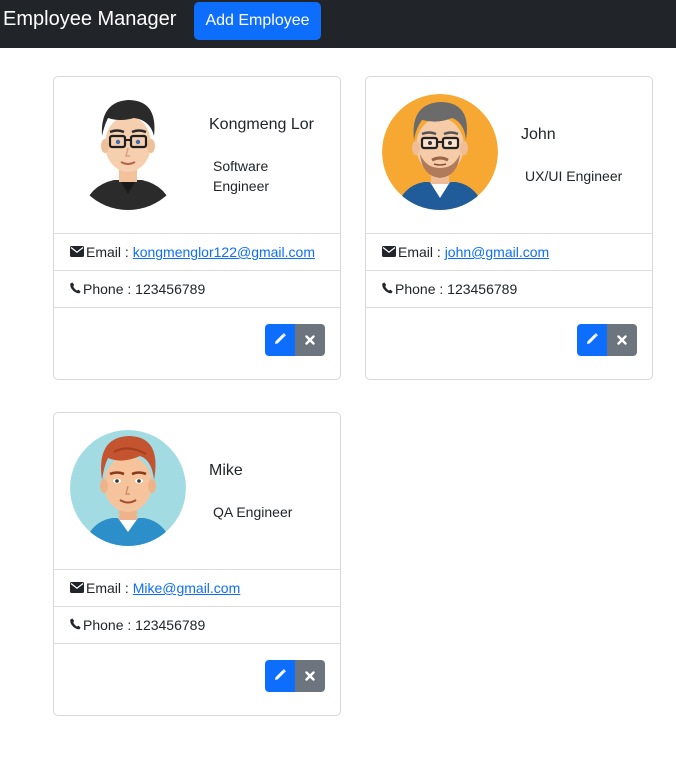 This screenshot has width=676, height=762. I want to click on employee-title: QA Engineer, so click(253, 512).